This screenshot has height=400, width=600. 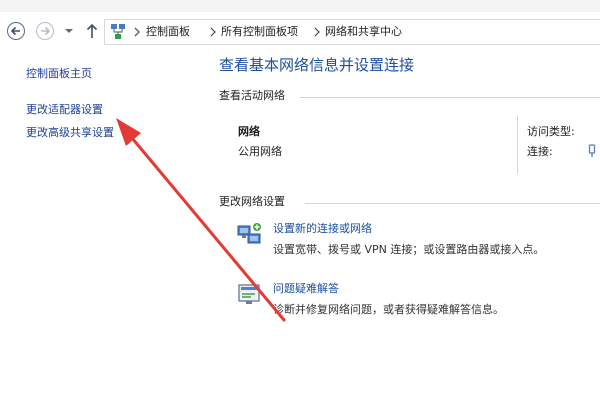 I want to click on back-button, so click(x=16, y=31).